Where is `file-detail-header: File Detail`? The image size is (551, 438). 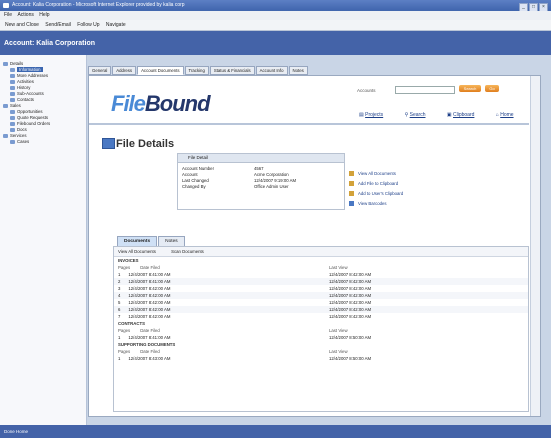
file-detail-header: File Detail is located at coordinates (261, 158).